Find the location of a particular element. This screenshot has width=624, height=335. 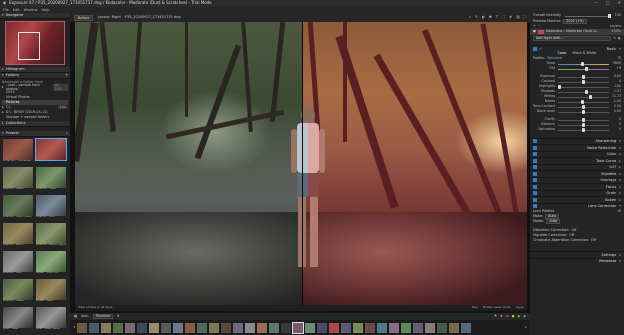

scroll-left-icon: ◂ is located at coordinates (74, 327).